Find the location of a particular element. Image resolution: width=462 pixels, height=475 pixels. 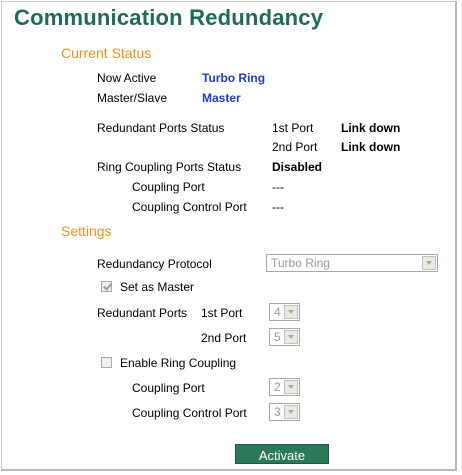

coupling-control-port-value: 3 is located at coordinates (277, 412).